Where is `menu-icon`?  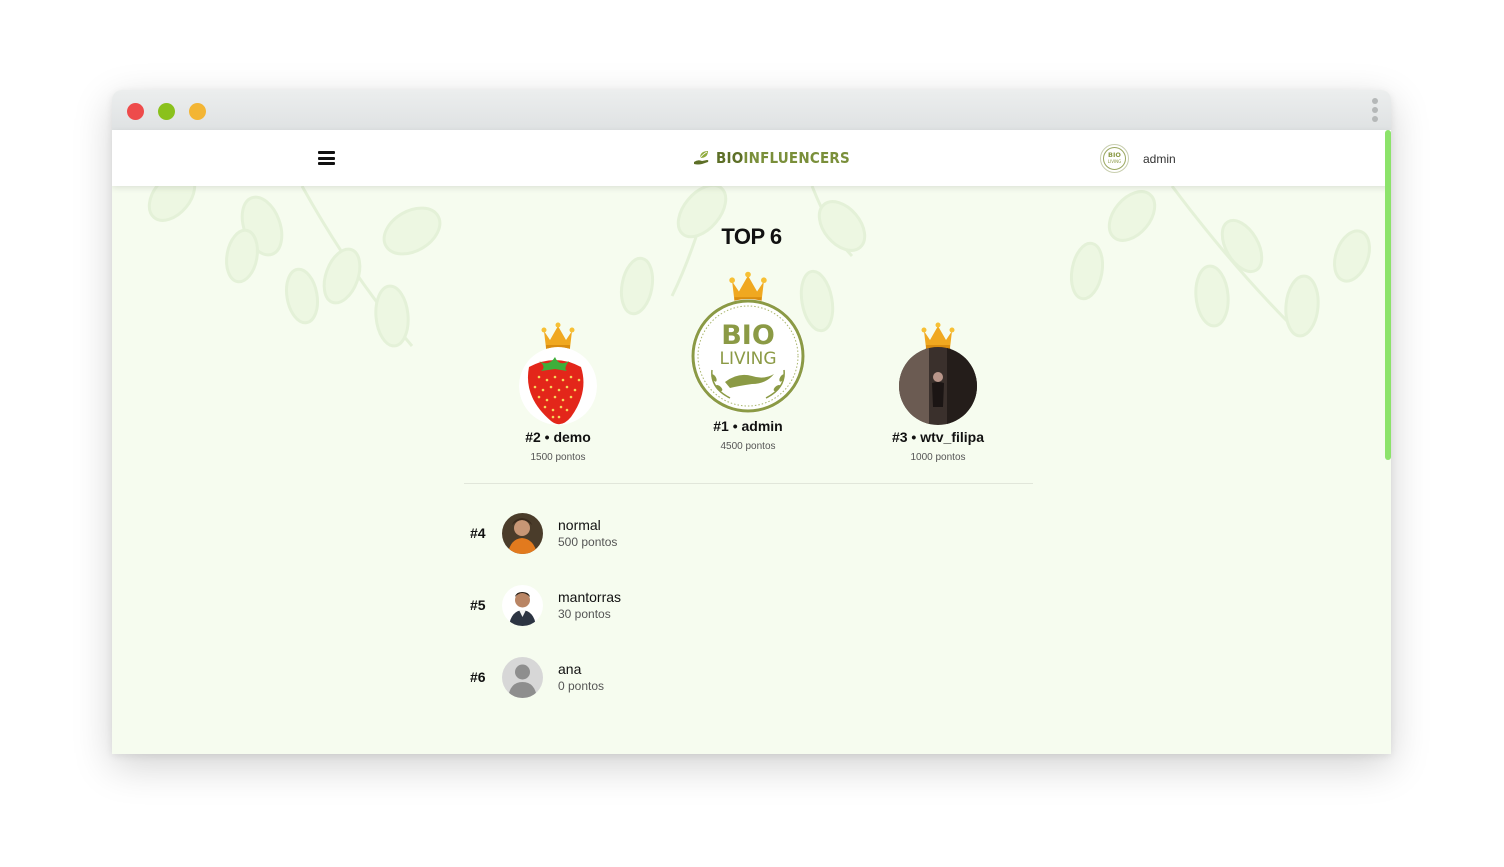
menu-icon is located at coordinates (326, 158).